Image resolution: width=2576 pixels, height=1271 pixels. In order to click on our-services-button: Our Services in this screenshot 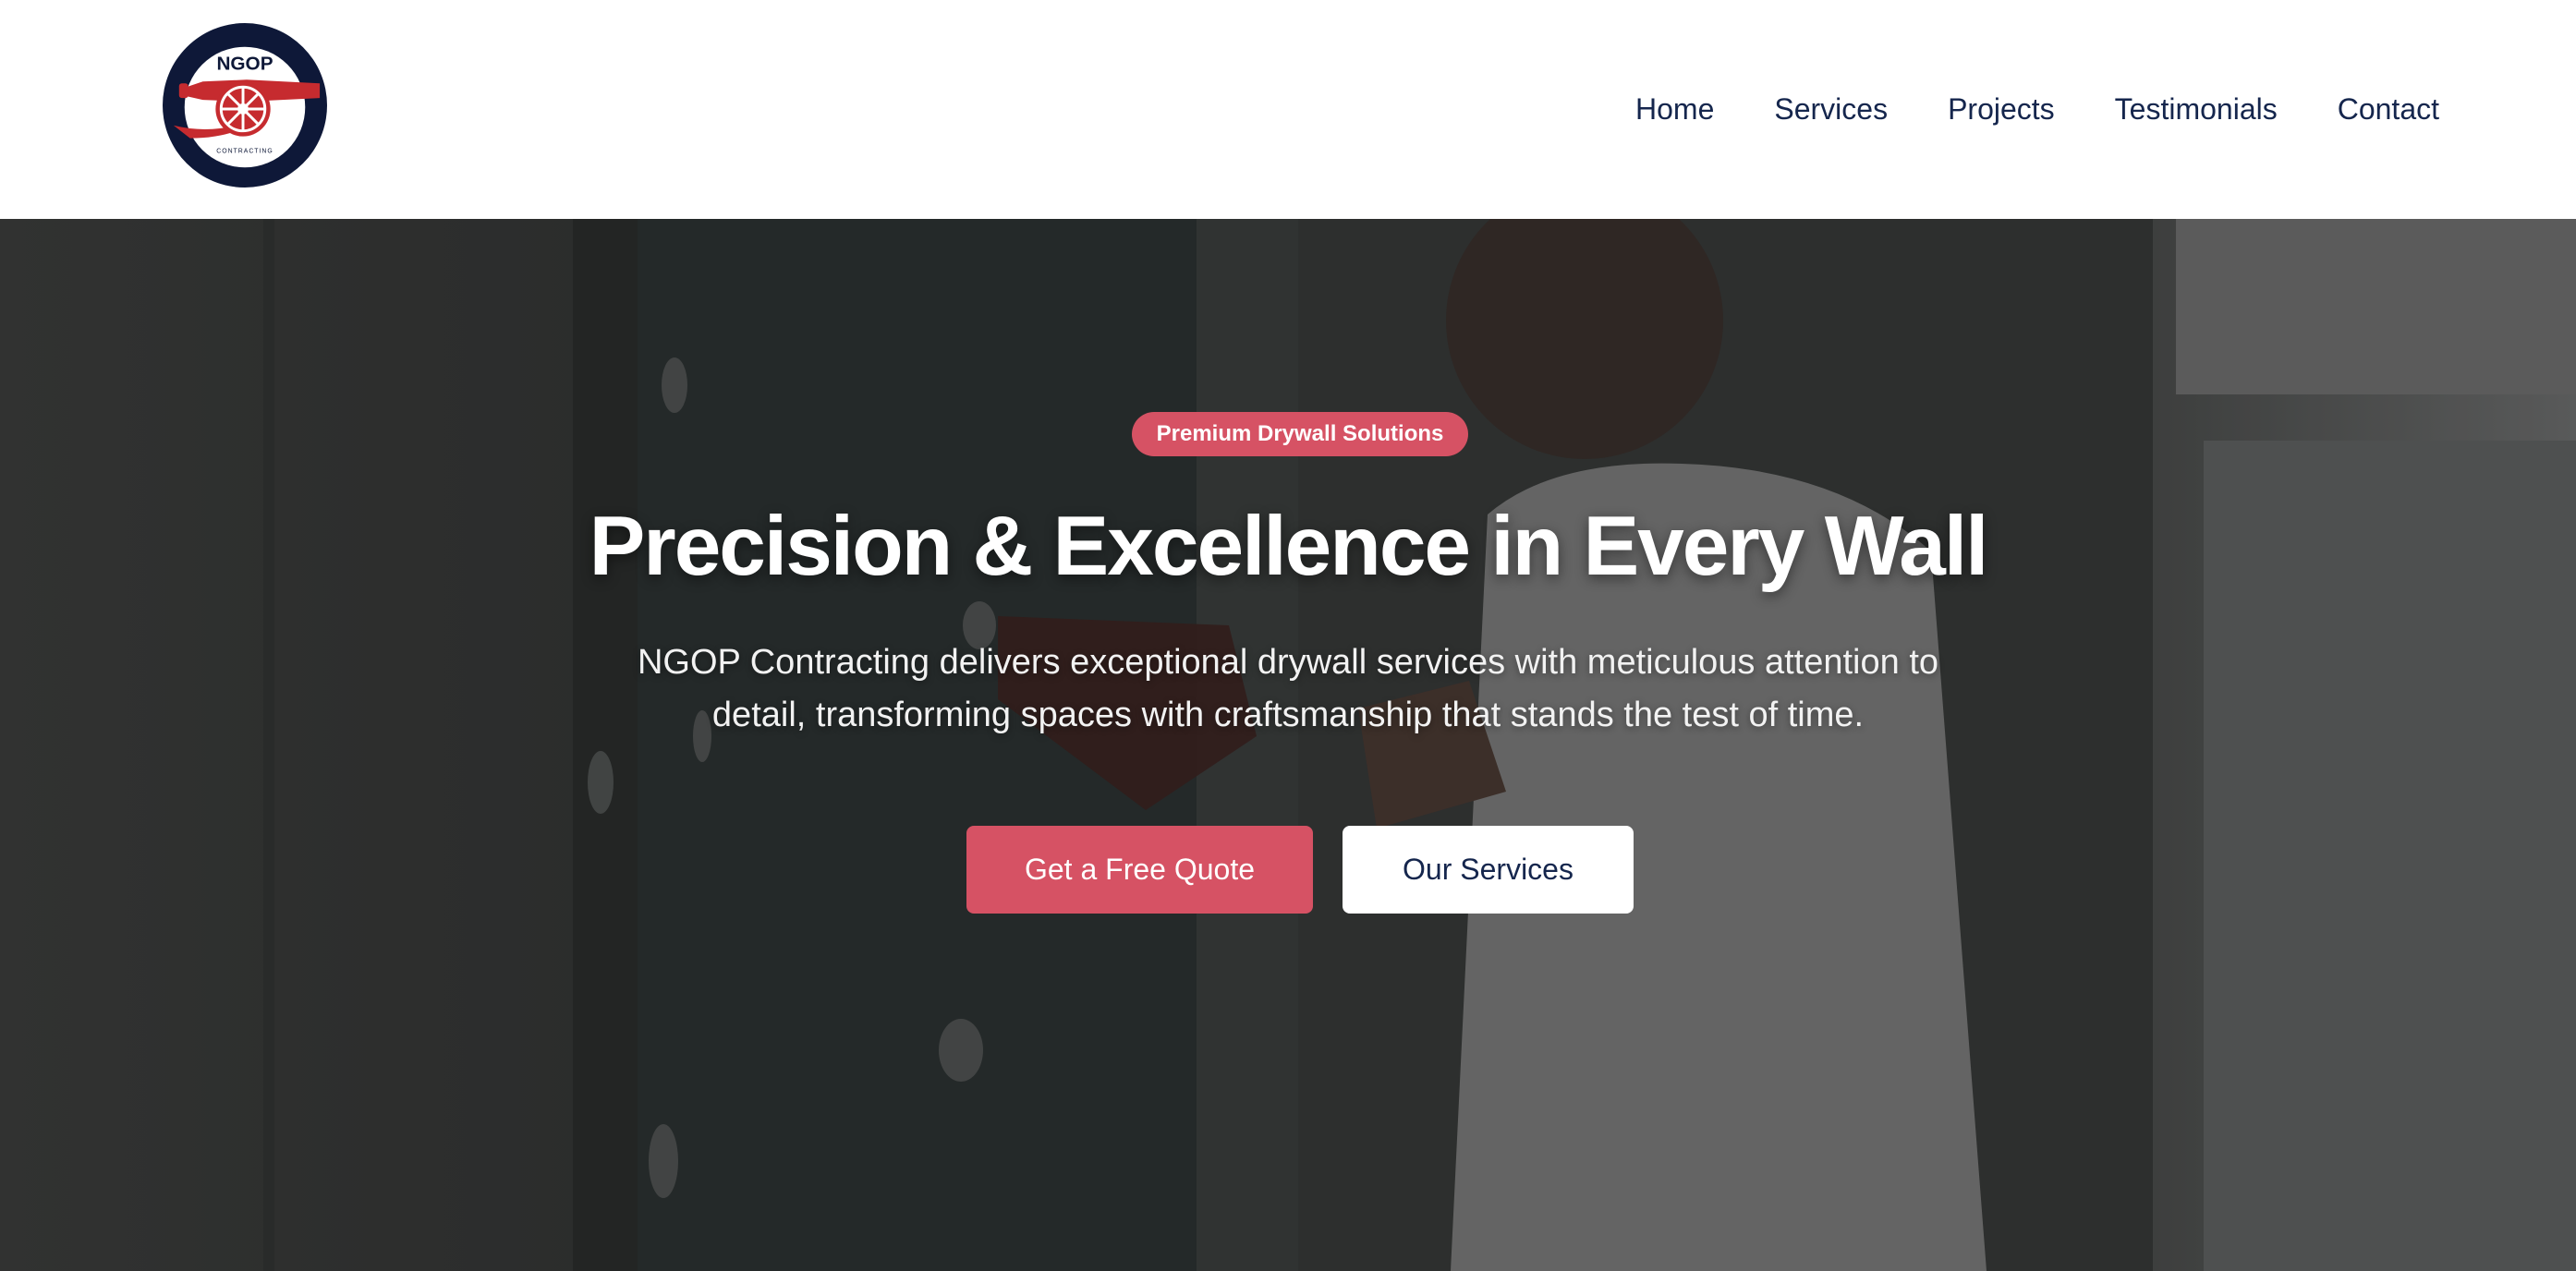, I will do `click(1488, 870)`.